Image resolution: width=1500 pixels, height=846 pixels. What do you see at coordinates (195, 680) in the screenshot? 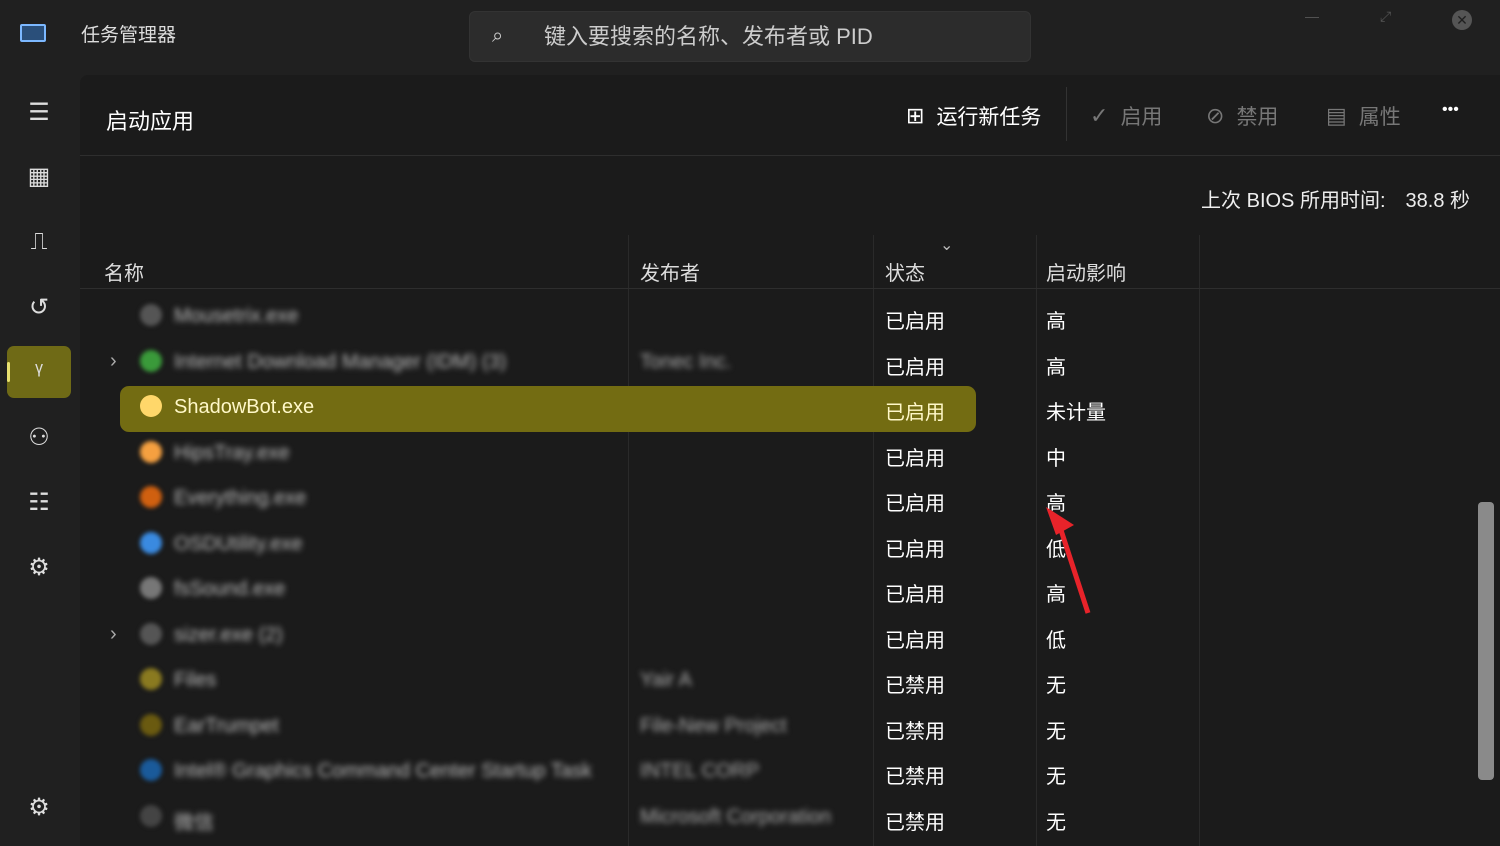
I see `app-name: Files` at bounding box center [195, 680].